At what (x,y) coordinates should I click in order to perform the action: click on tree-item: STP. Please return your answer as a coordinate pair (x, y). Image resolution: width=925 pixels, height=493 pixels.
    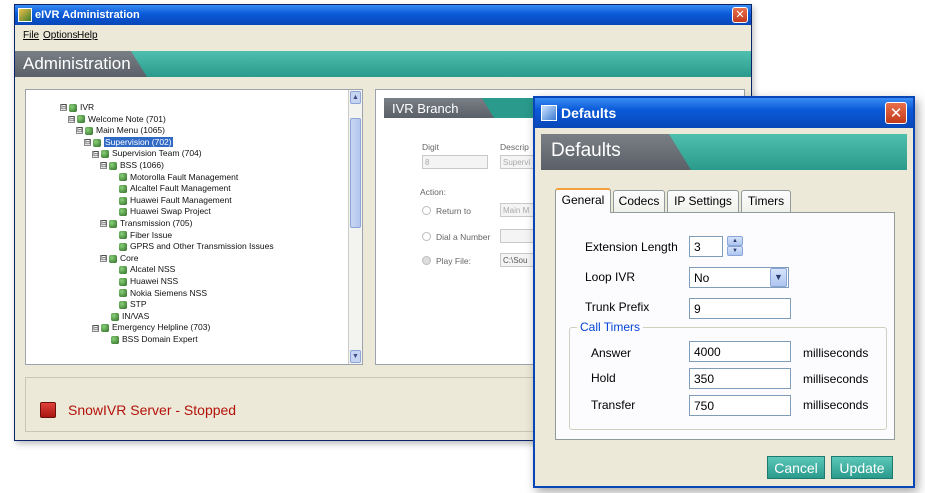
    Looking at the image, I should click on (127, 304).